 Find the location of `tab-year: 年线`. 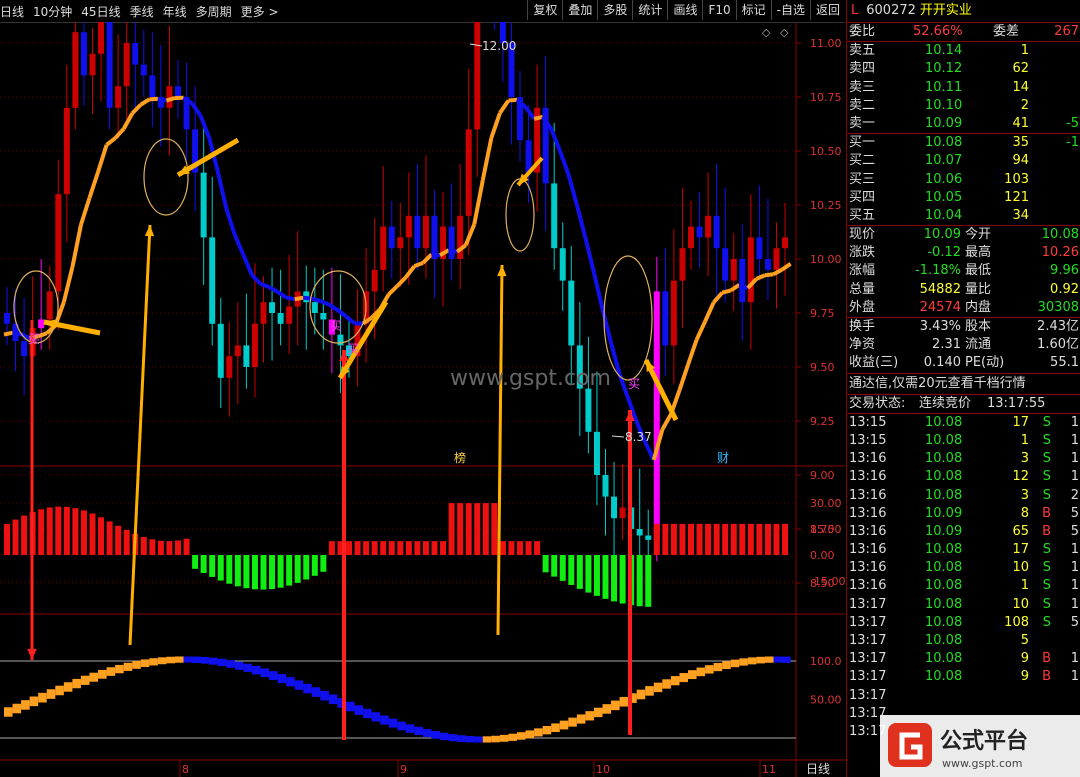

tab-year: 年线 is located at coordinates (175, 11).